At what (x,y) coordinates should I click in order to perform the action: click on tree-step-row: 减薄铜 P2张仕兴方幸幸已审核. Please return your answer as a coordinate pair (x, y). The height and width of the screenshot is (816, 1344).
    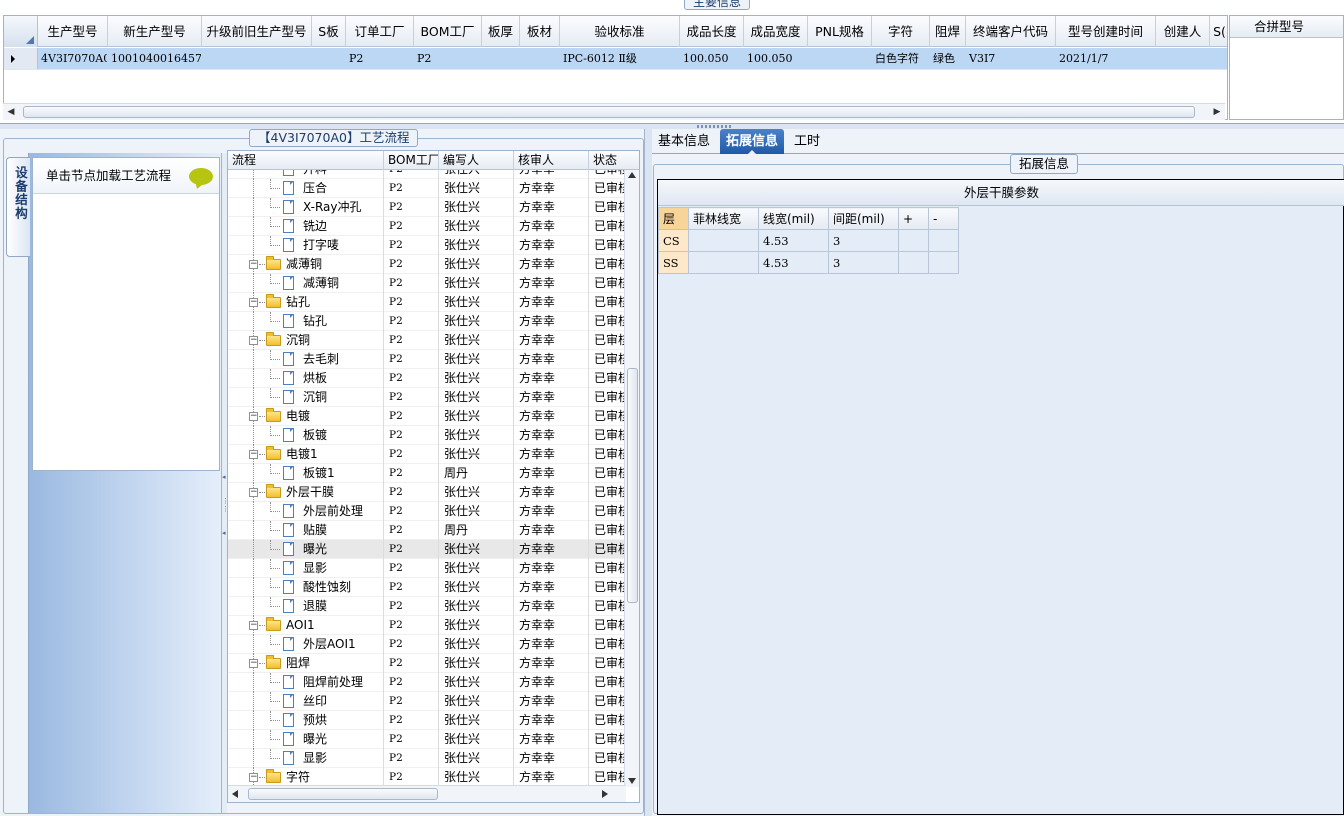
    Looking at the image, I should click on (427, 283).